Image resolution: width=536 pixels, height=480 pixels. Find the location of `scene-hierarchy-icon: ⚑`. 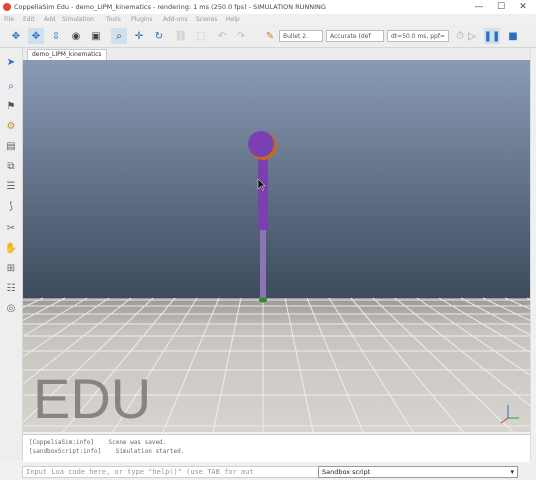

scene-hierarchy-icon: ⚑ is located at coordinates (11, 106).